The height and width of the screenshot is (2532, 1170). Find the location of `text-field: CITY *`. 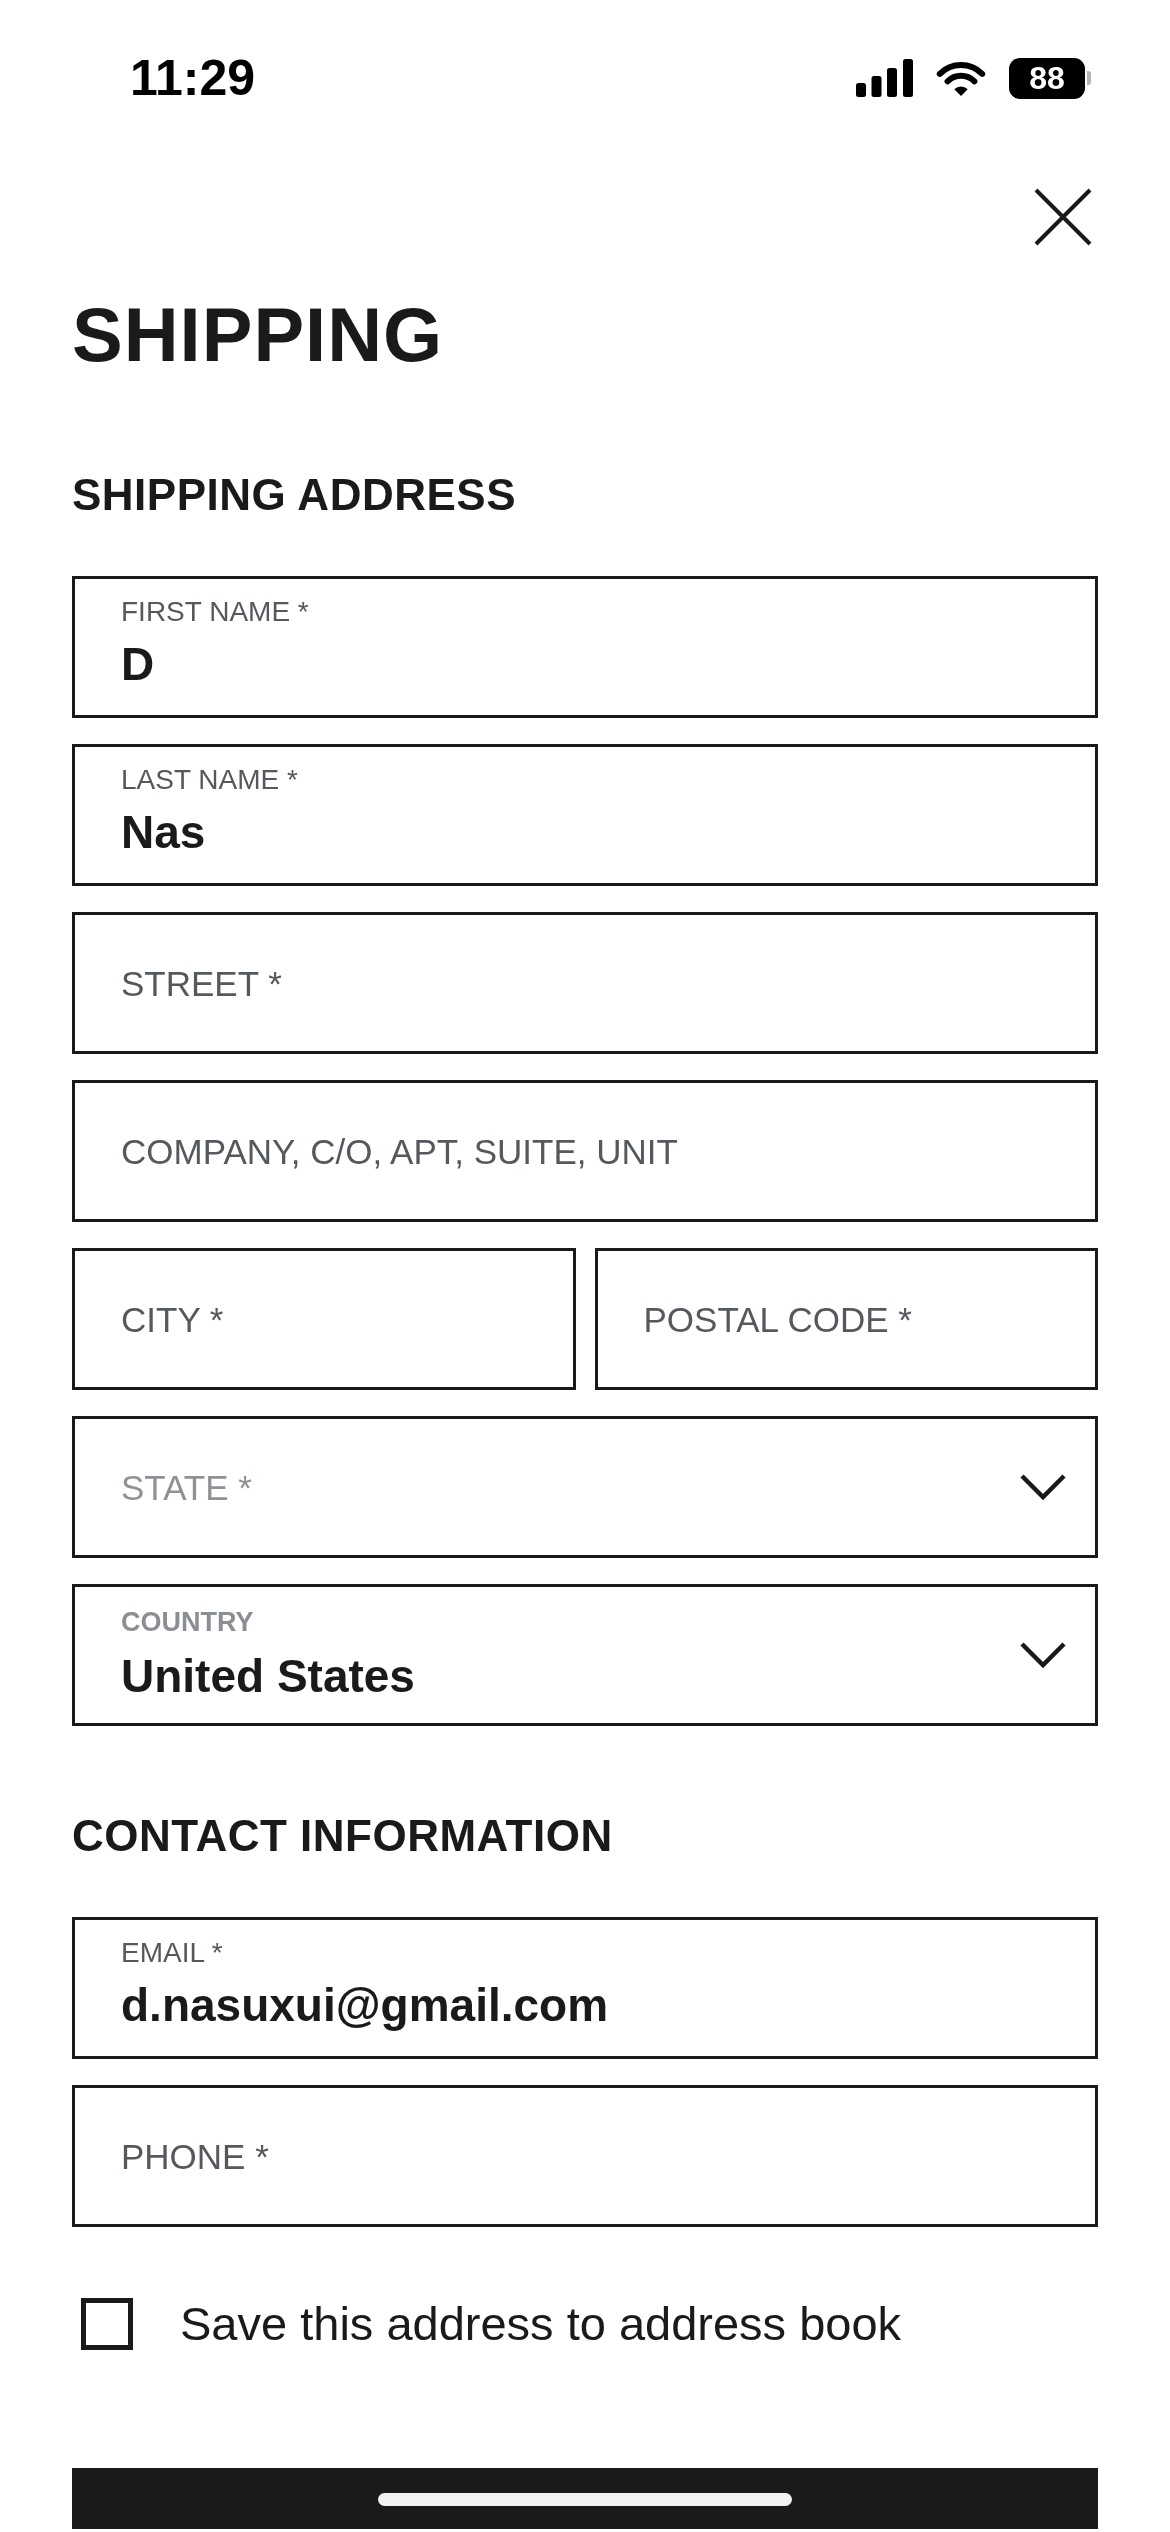

text-field: CITY * is located at coordinates (324, 1319).